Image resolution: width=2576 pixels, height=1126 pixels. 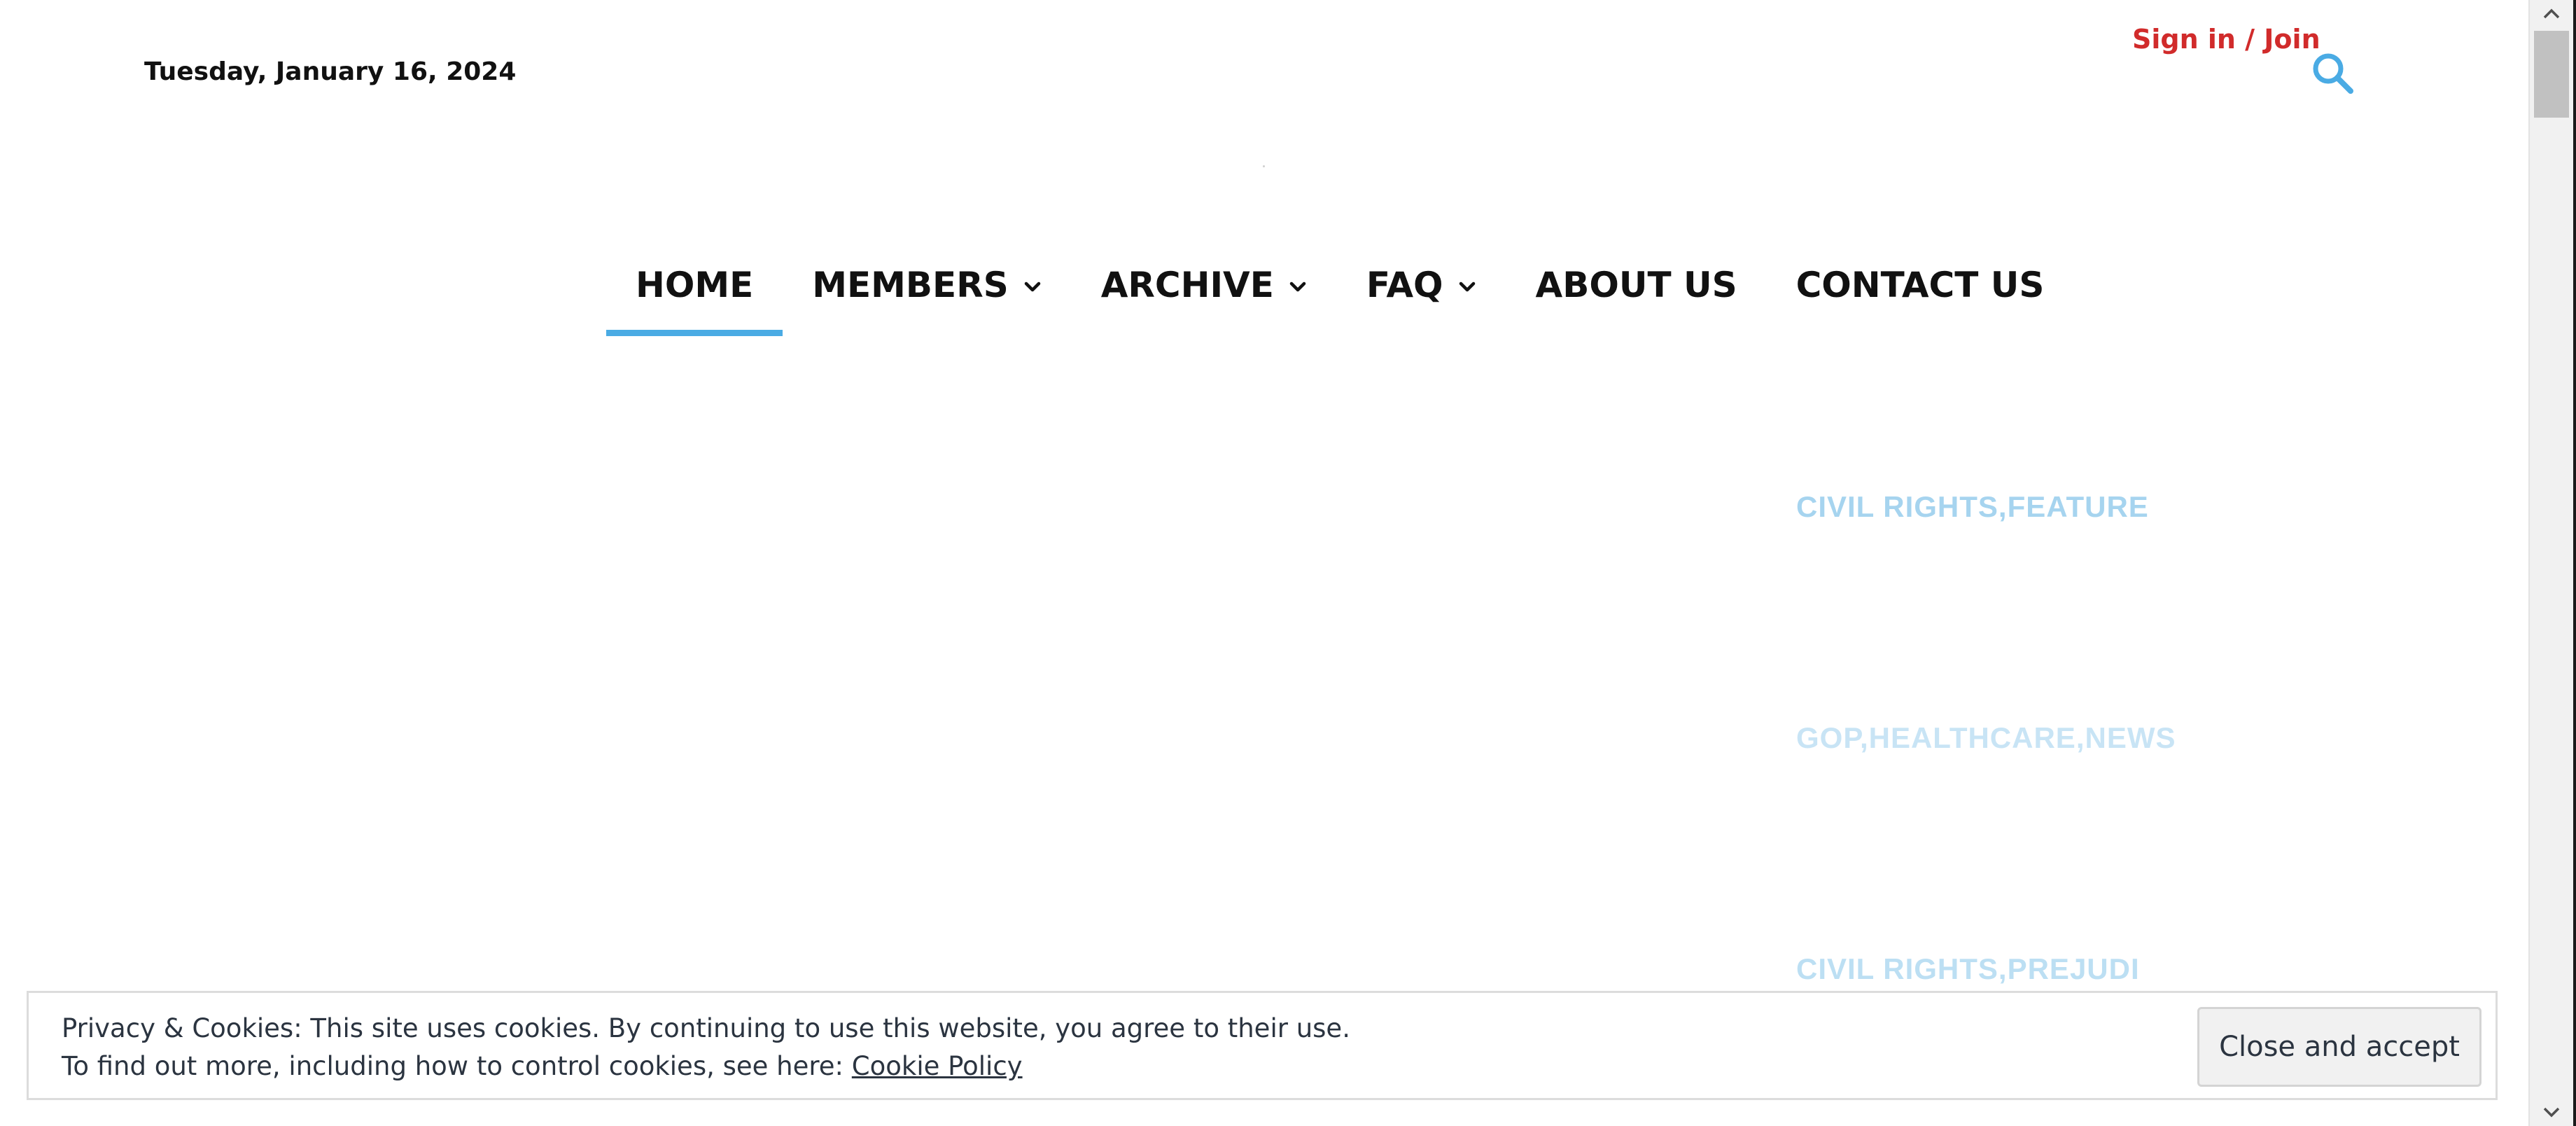 I want to click on nav-item-label: HOME, so click(x=695, y=285).